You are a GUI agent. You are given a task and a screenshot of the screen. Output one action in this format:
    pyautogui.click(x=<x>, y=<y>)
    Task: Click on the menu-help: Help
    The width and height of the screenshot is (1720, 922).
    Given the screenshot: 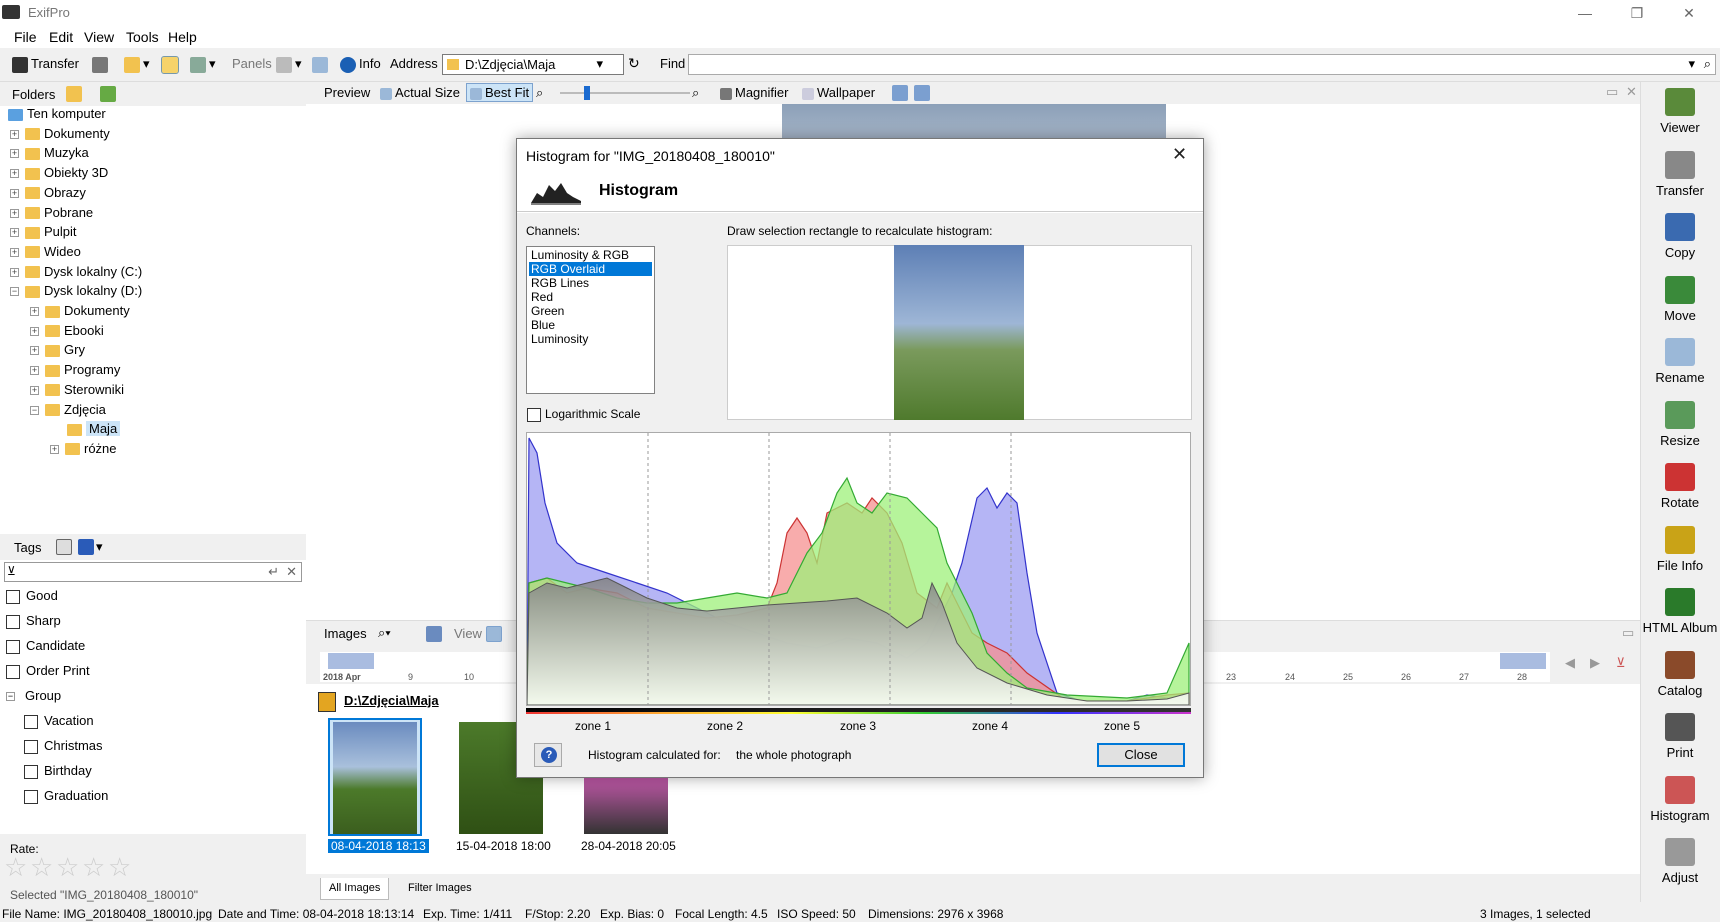 What is the action you would take?
    pyautogui.click(x=182, y=37)
    